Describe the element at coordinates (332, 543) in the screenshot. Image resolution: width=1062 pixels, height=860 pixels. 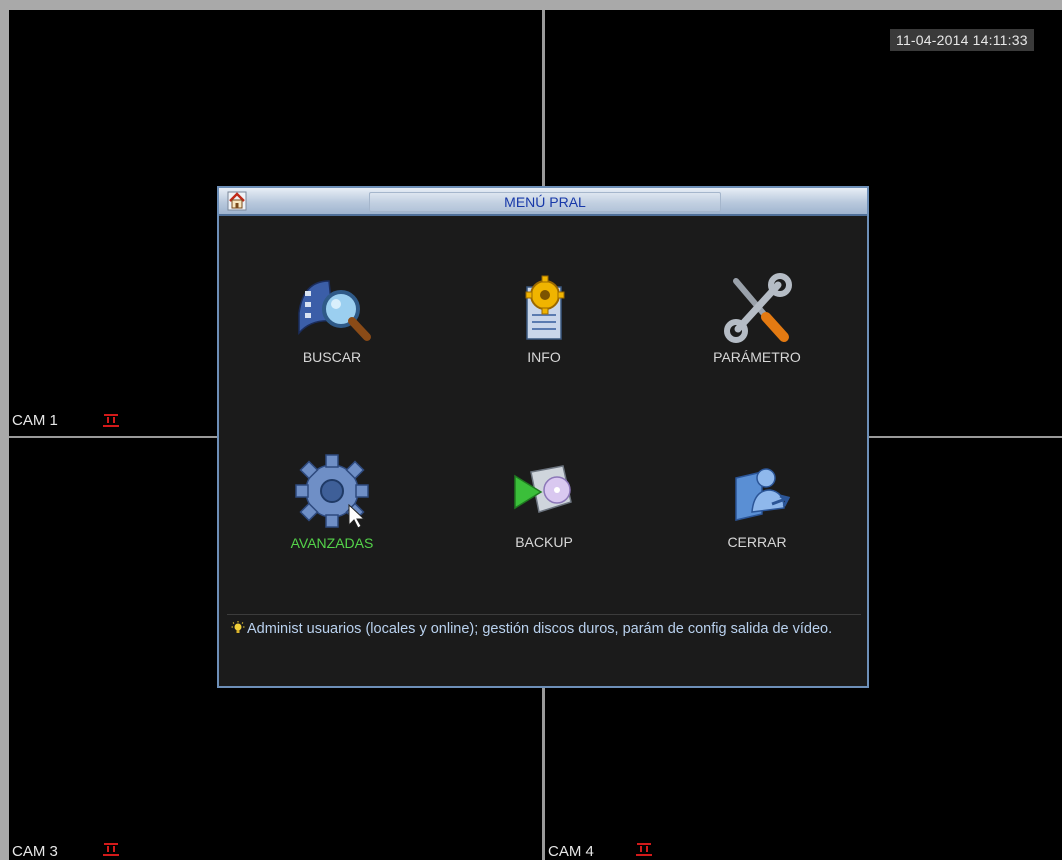
I see `menu-label-avanzadas: AVANZADAS` at that location.